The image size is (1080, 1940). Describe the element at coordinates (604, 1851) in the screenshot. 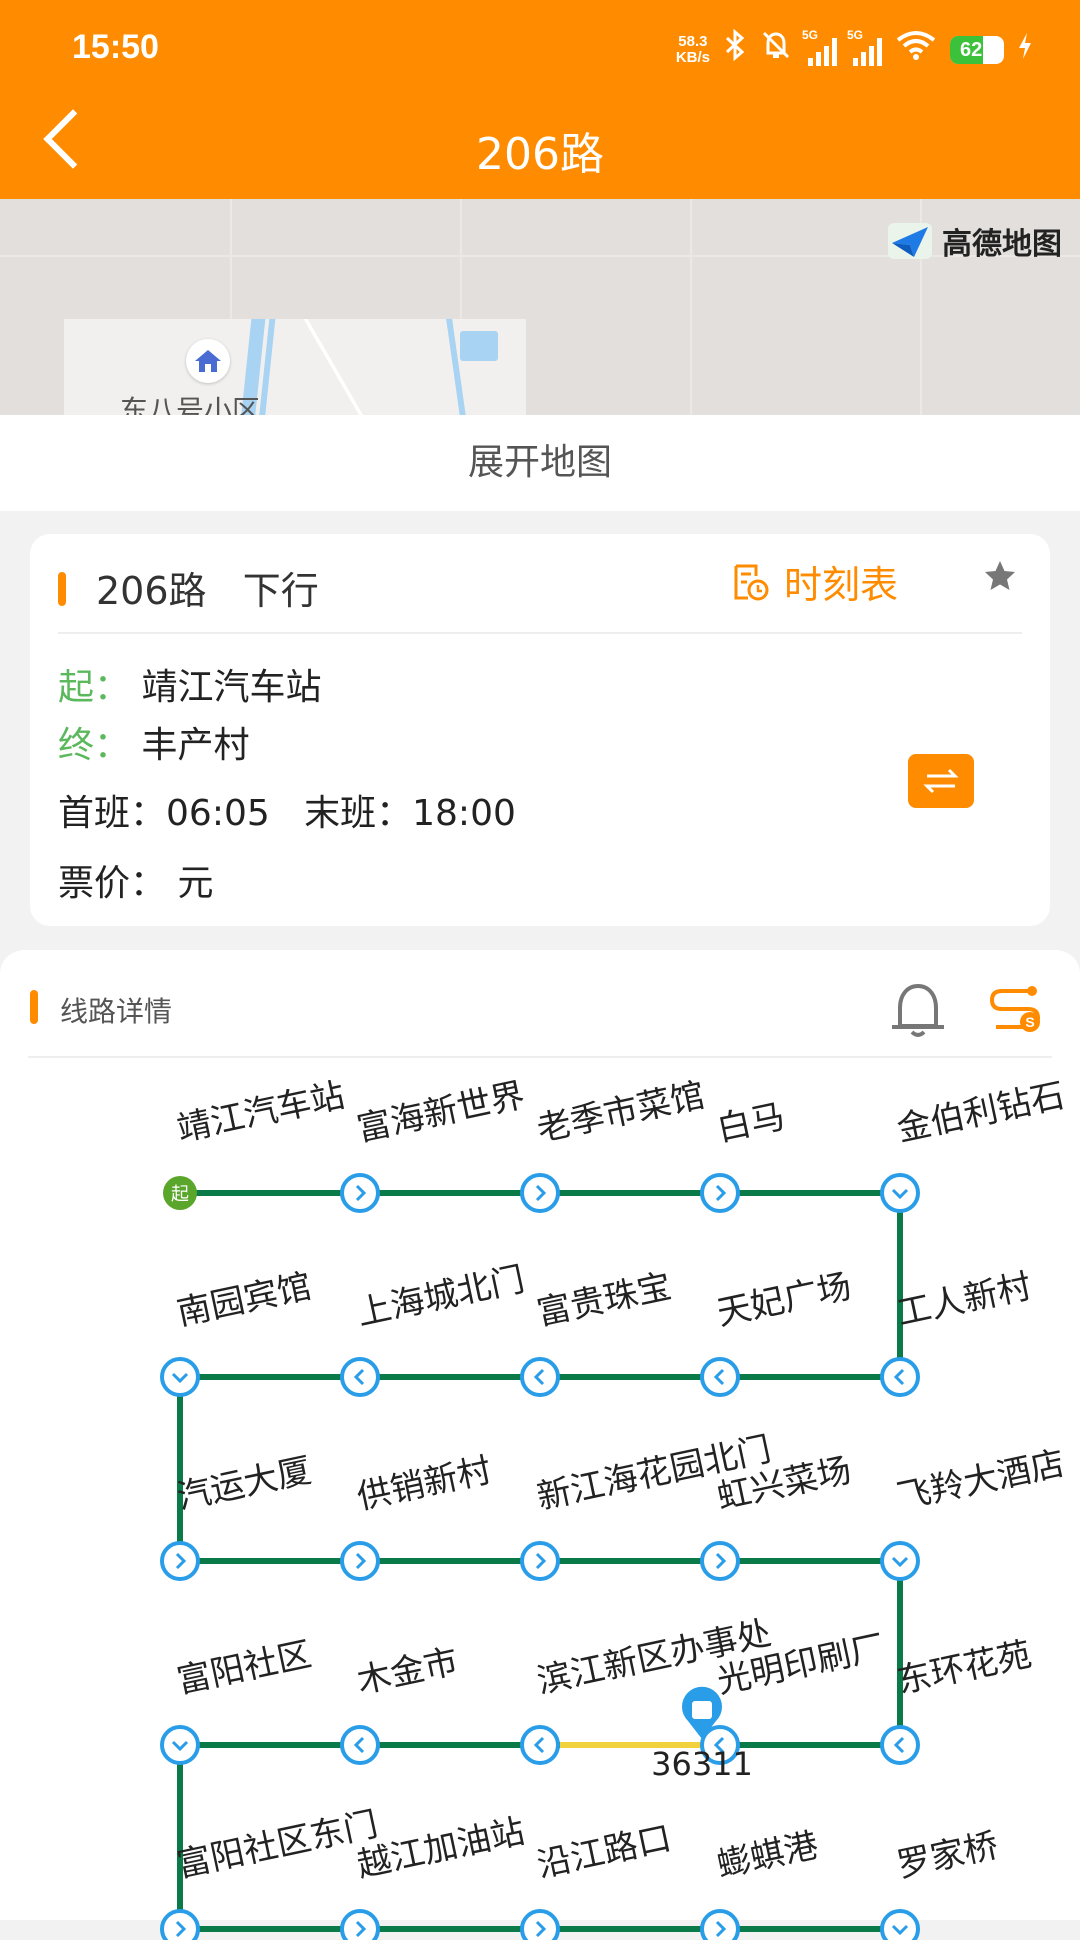

I see `station-label: 沿江路口` at that location.